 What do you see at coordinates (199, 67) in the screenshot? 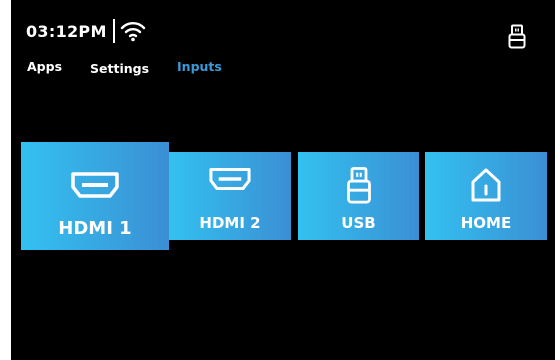
I see `tab-inputs: Inputs` at bounding box center [199, 67].